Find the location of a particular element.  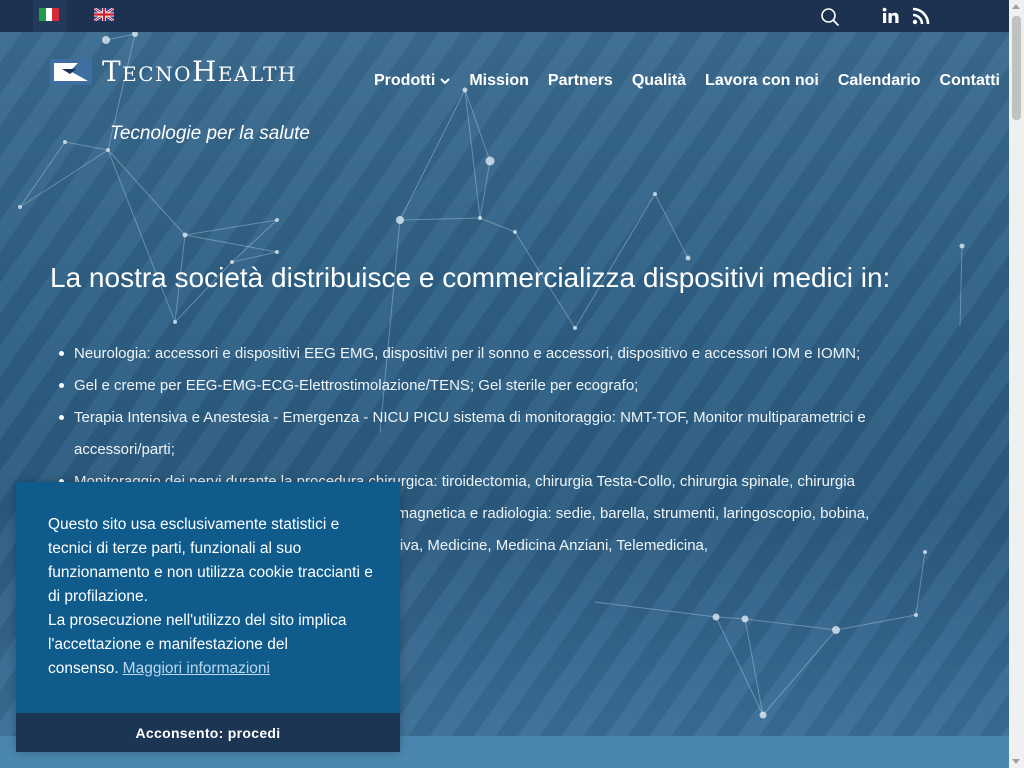

scroll-up-arrow-icon is located at coordinates (1016, 6).